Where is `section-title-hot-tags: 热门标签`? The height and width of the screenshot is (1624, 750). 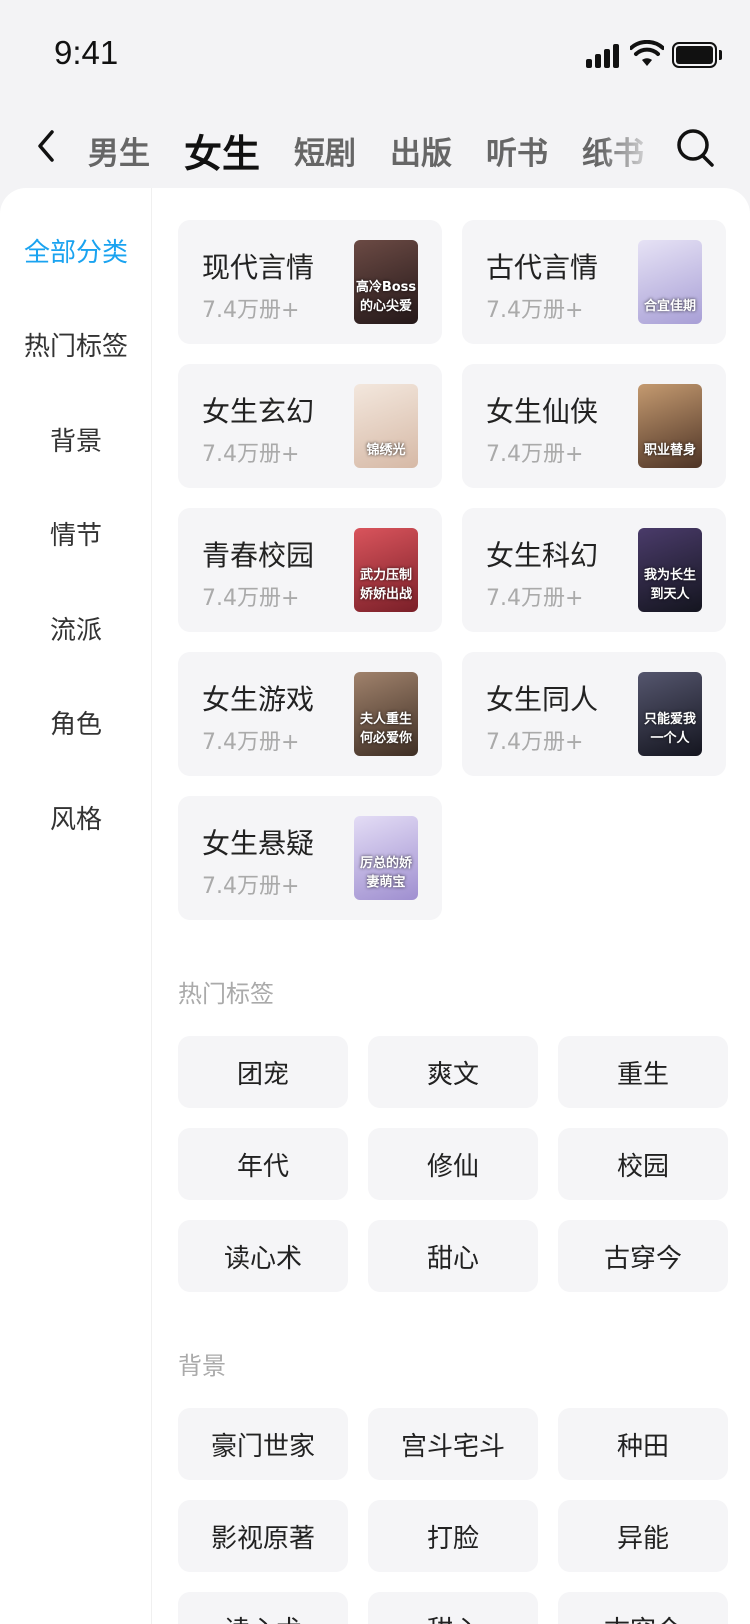
section-title-hot-tags: 热门标签 is located at coordinates (226, 994).